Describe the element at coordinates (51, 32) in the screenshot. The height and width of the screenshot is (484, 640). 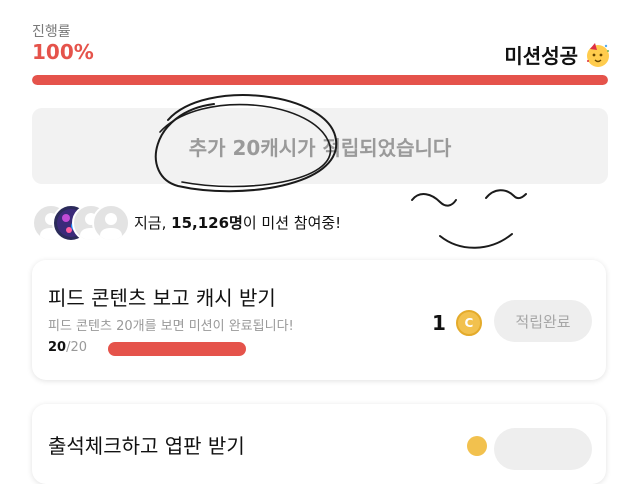
I see `progress-label: 진행률` at that location.